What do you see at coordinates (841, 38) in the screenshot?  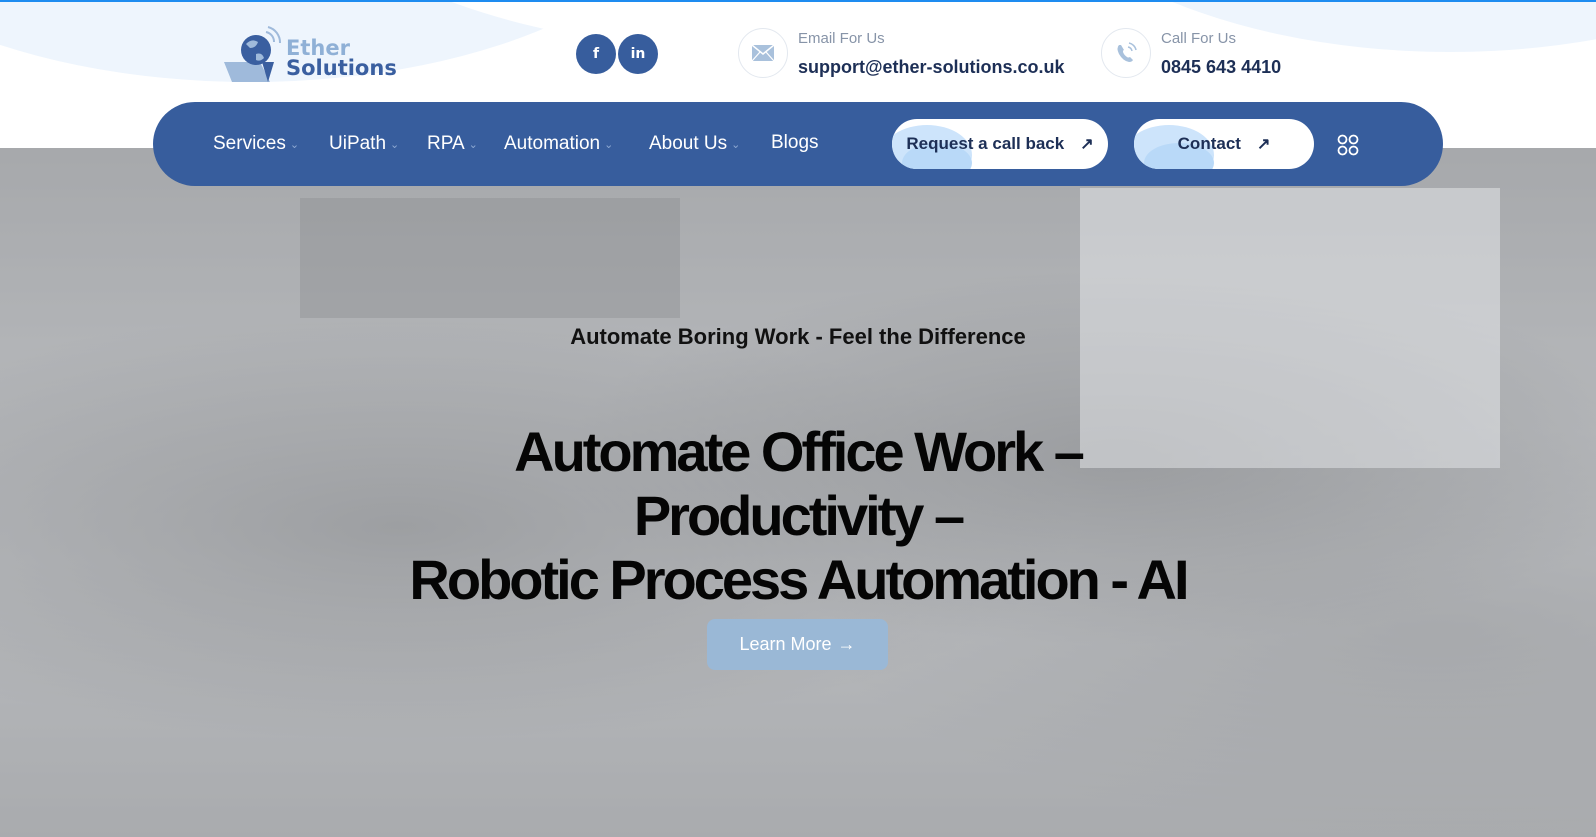 I see `email-label: Email For Us` at bounding box center [841, 38].